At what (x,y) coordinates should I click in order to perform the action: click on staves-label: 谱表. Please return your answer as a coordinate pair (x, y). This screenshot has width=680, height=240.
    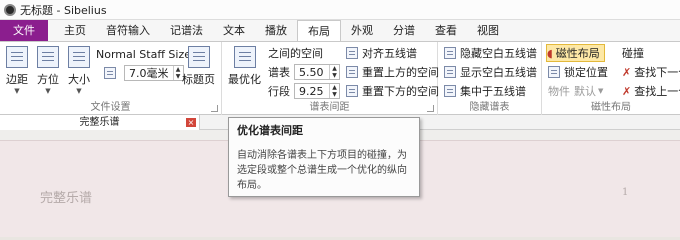
    Looking at the image, I should click on (279, 72).